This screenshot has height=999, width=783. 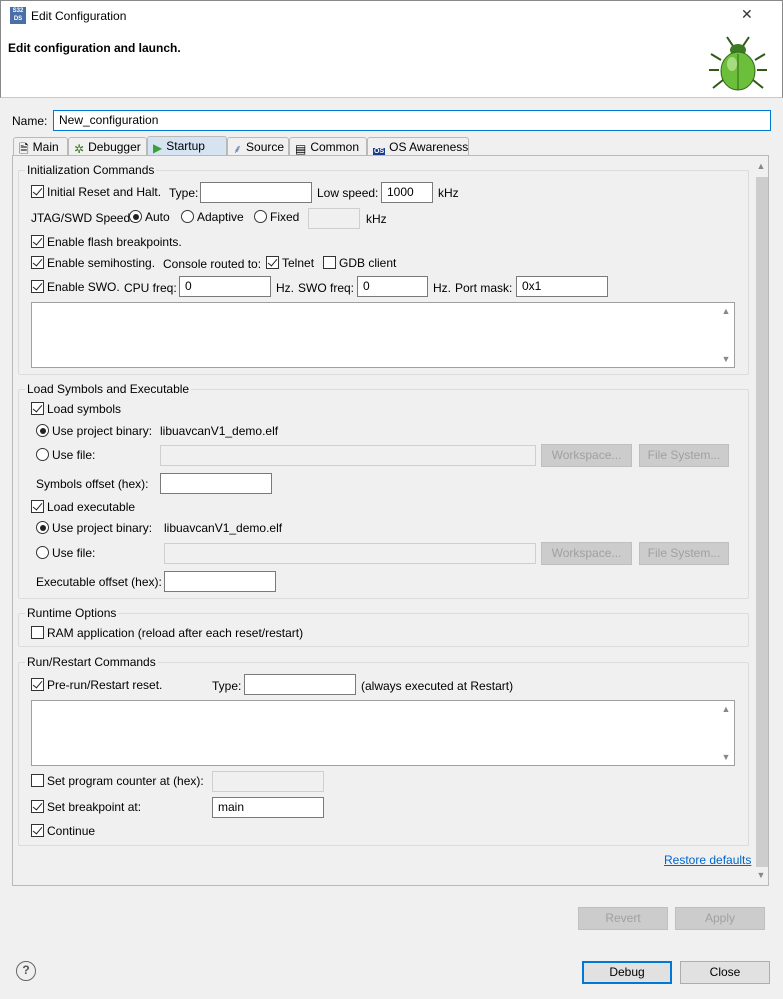 I want to click on title-bar: S32 DS Edit Configuration ✕, so click(x=391, y=16).